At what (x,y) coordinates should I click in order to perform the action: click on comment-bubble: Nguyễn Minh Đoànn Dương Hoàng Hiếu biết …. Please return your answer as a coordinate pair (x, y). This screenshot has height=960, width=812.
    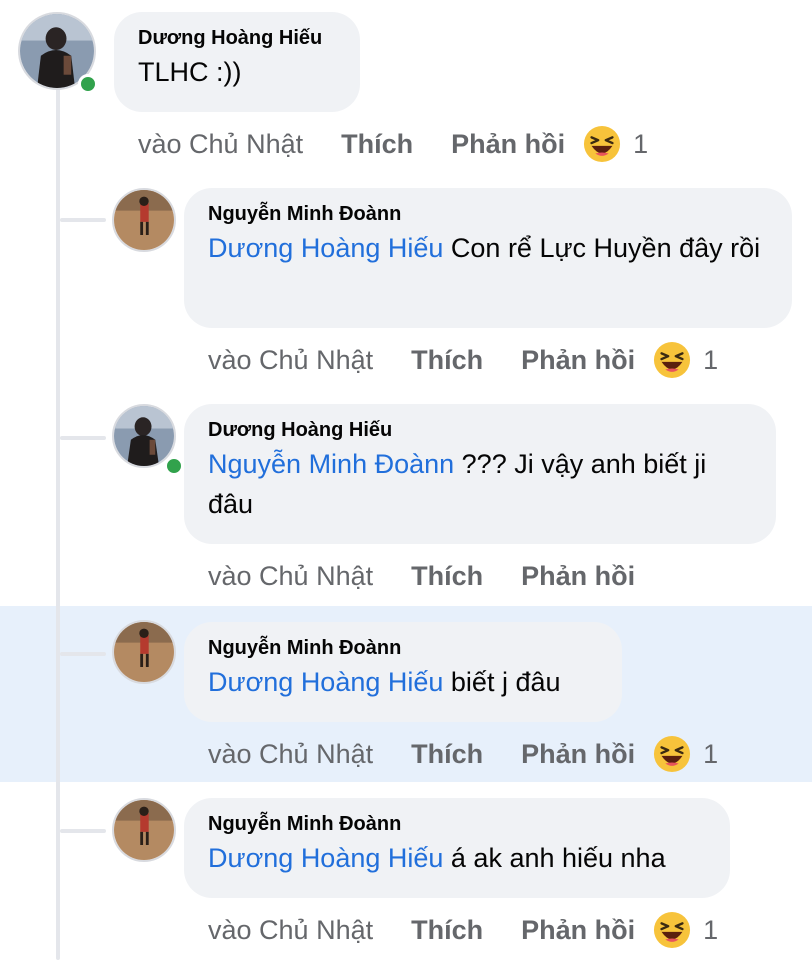
    Looking at the image, I should click on (403, 672).